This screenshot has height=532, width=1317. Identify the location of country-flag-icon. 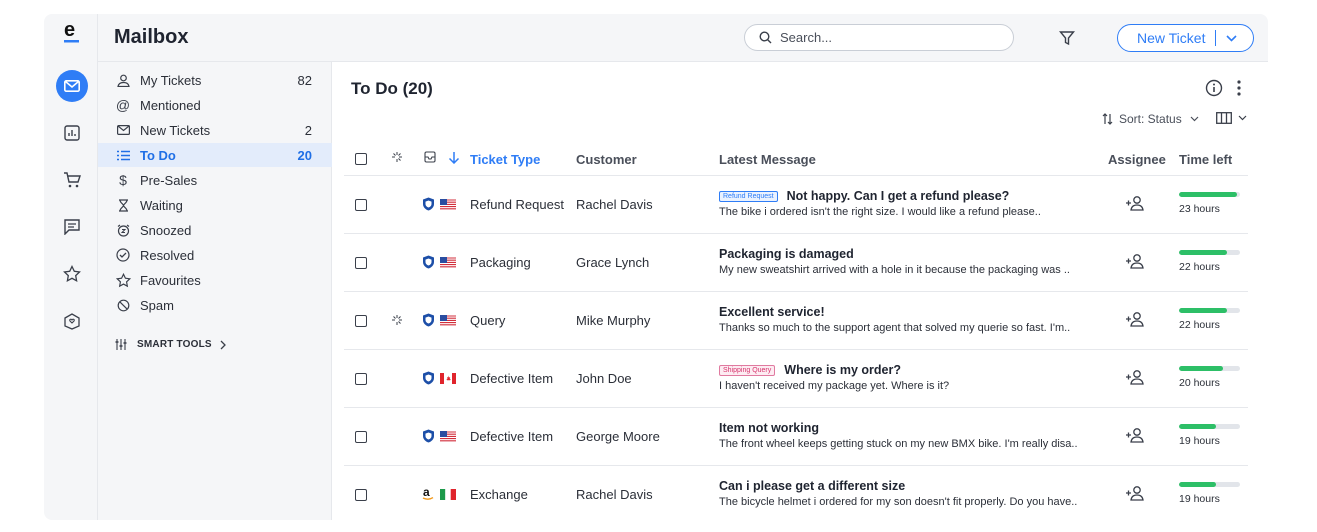
(448, 321).